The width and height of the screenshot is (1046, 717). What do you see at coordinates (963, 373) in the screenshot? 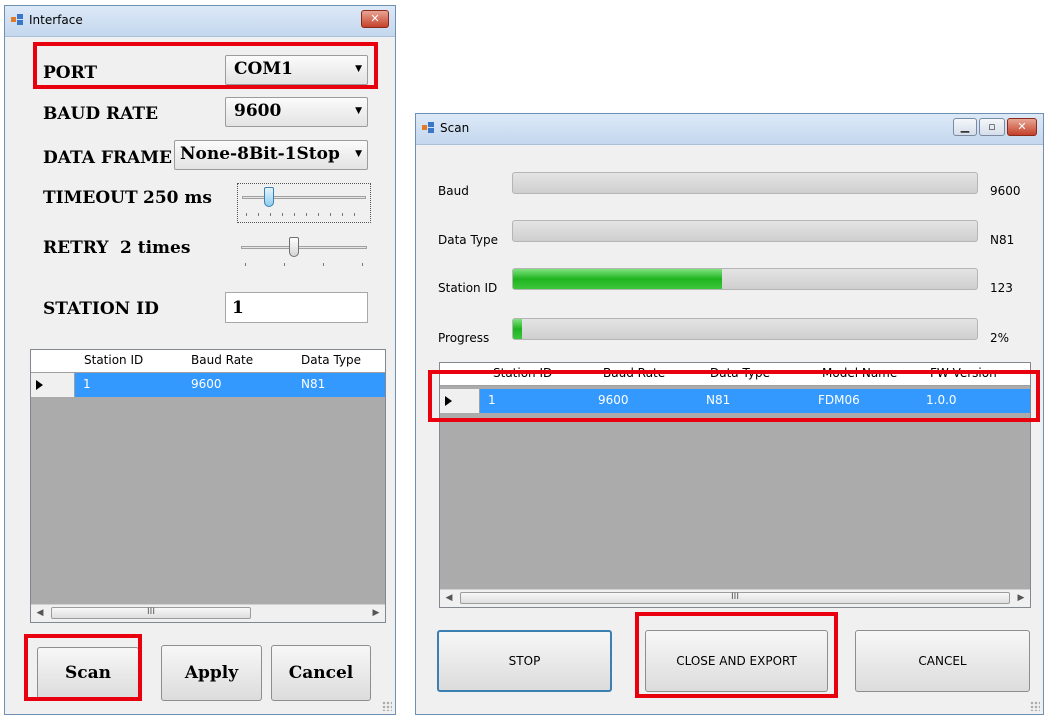
I see `column-header-fw-version: FW Version` at bounding box center [963, 373].